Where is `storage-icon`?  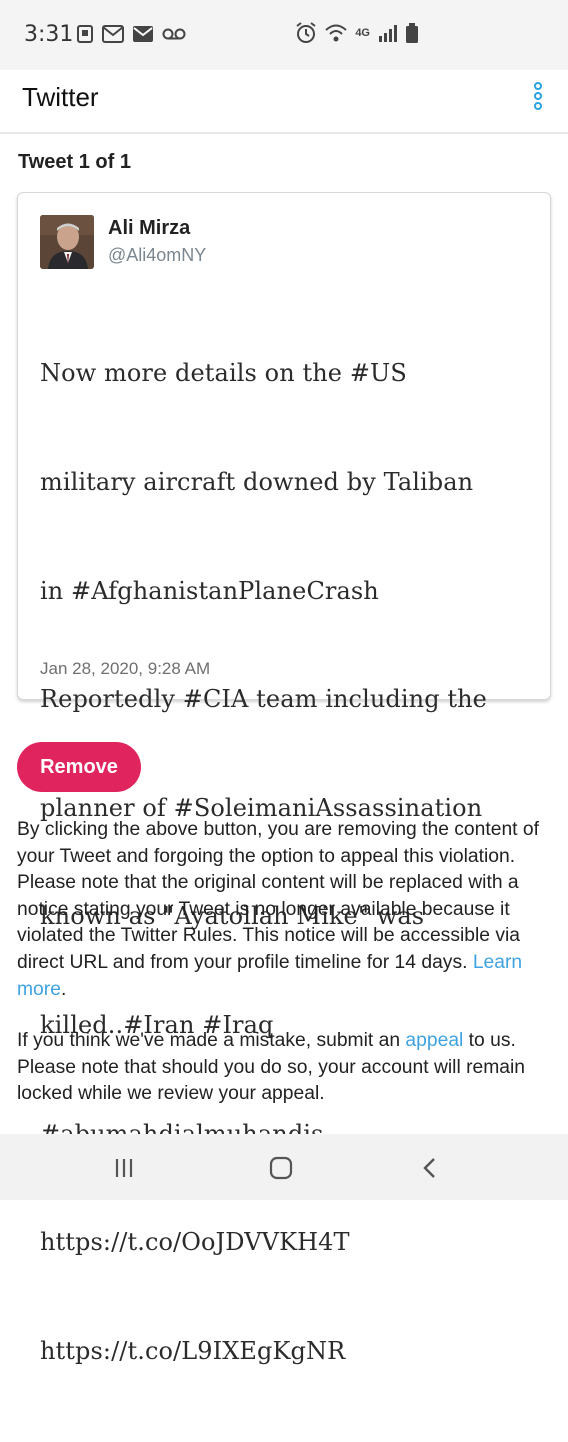
storage-icon is located at coordinates (85, 34).